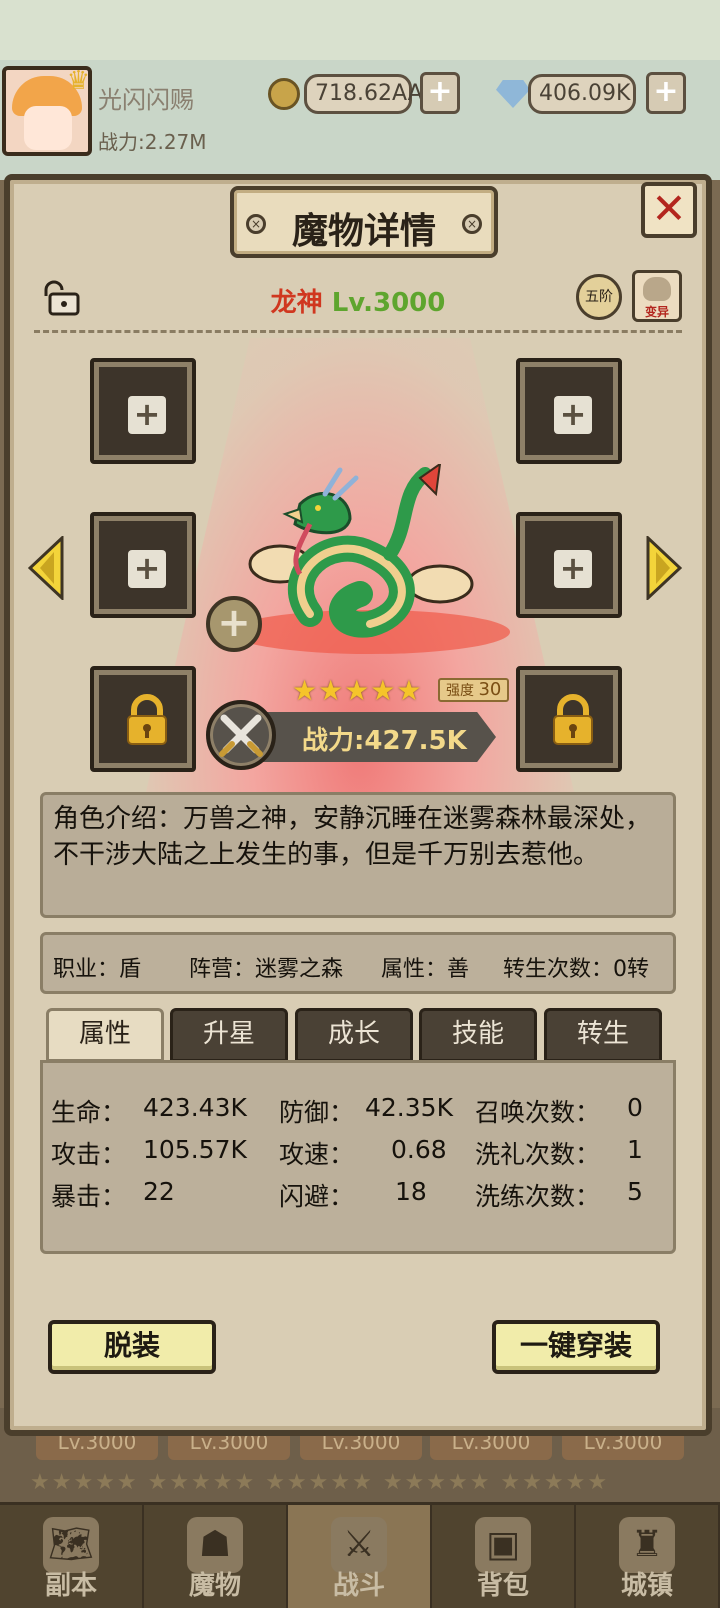  I want to click on player-power: 战力:2.27M, so click(152, 142).